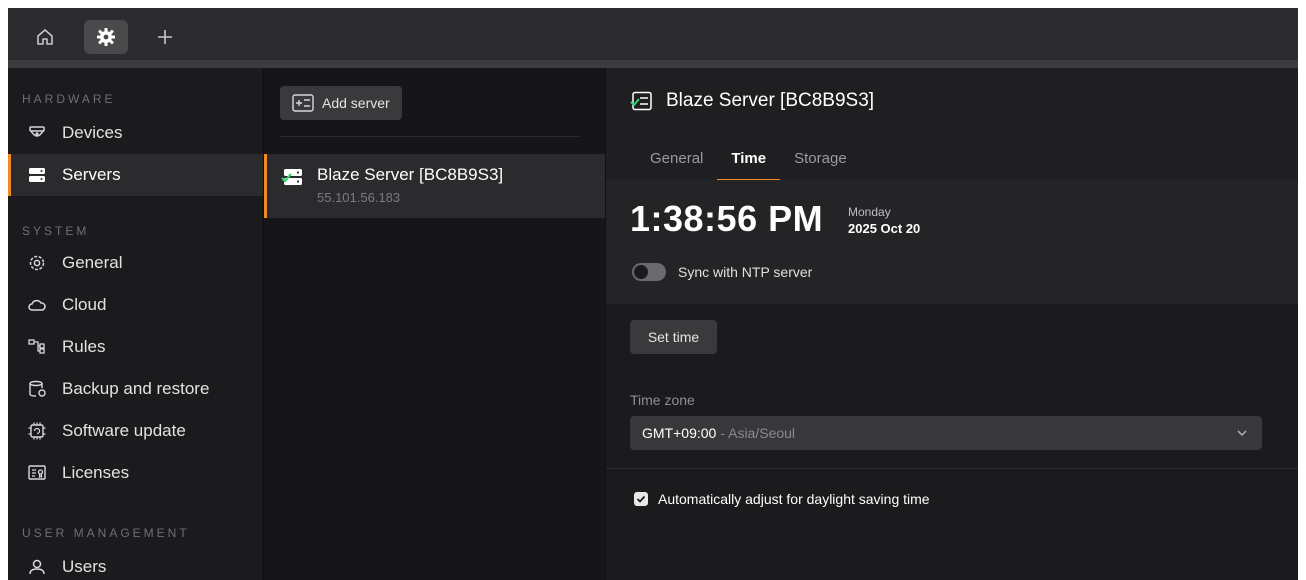  Describe the element at coordinates (946, 433) in the screenshot. I see `timezone-select: GMT+09:00 - Asia/Seoul` at that location.